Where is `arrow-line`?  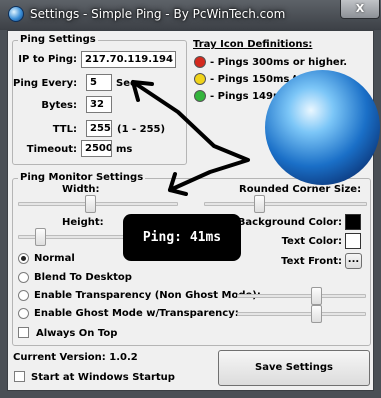
arrow-line is located at coordinates (190, 136).